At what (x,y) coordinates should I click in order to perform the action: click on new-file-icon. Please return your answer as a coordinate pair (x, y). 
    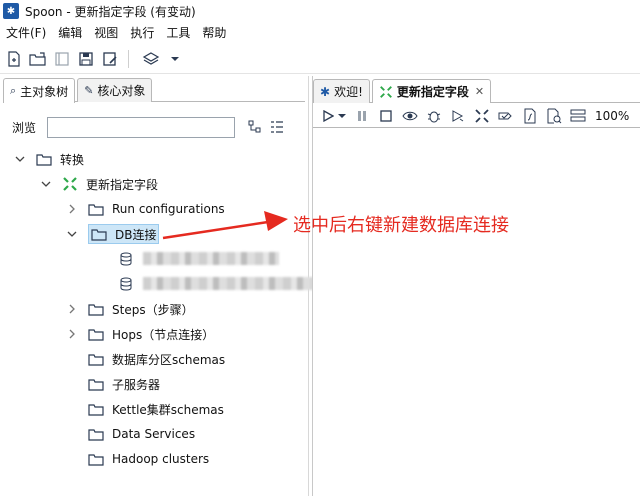
    Looking at the image, I should click on (14, 59).